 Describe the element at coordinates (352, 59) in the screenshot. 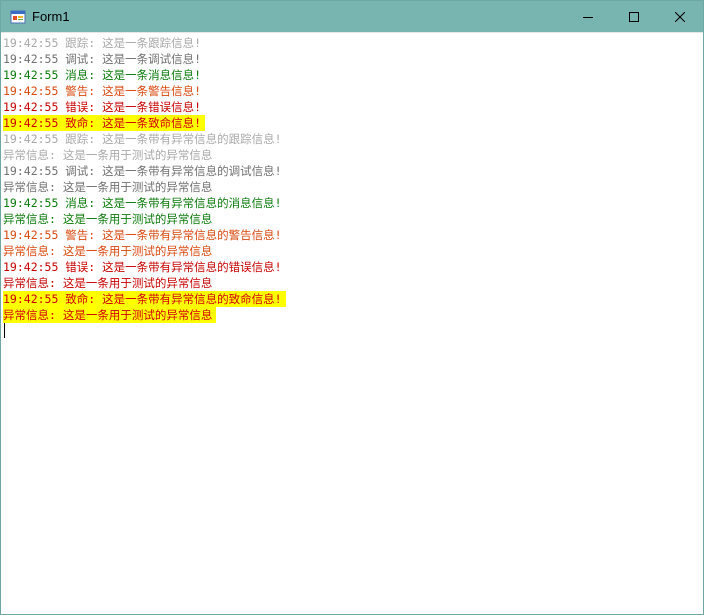

I see `log-line: 19:42:55 调试: 这是一条调试信息!` at that location.